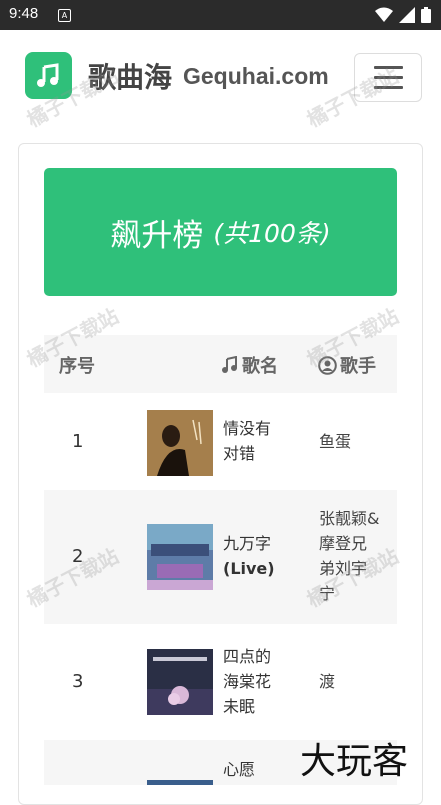 Image resolution: width=441 pixels, height=805 pixels. I want to click on wifi-icon, so click(384, 14).